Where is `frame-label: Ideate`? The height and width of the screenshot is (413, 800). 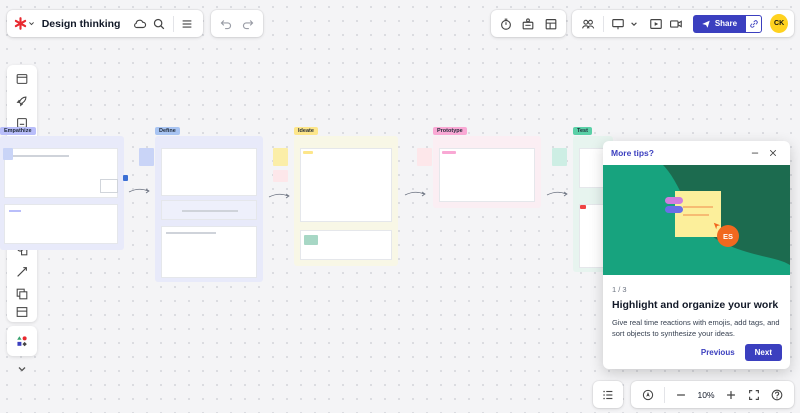 frame-label: Ideate is located at coordinates (306, 131).